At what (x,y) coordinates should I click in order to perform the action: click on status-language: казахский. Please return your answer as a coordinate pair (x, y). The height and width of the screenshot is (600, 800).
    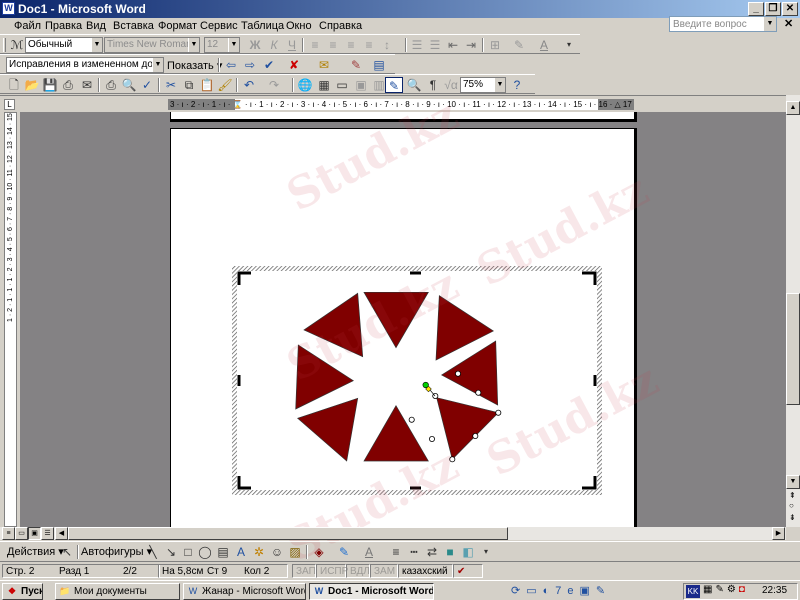
    Looking at the image, I should click on (425, 571).